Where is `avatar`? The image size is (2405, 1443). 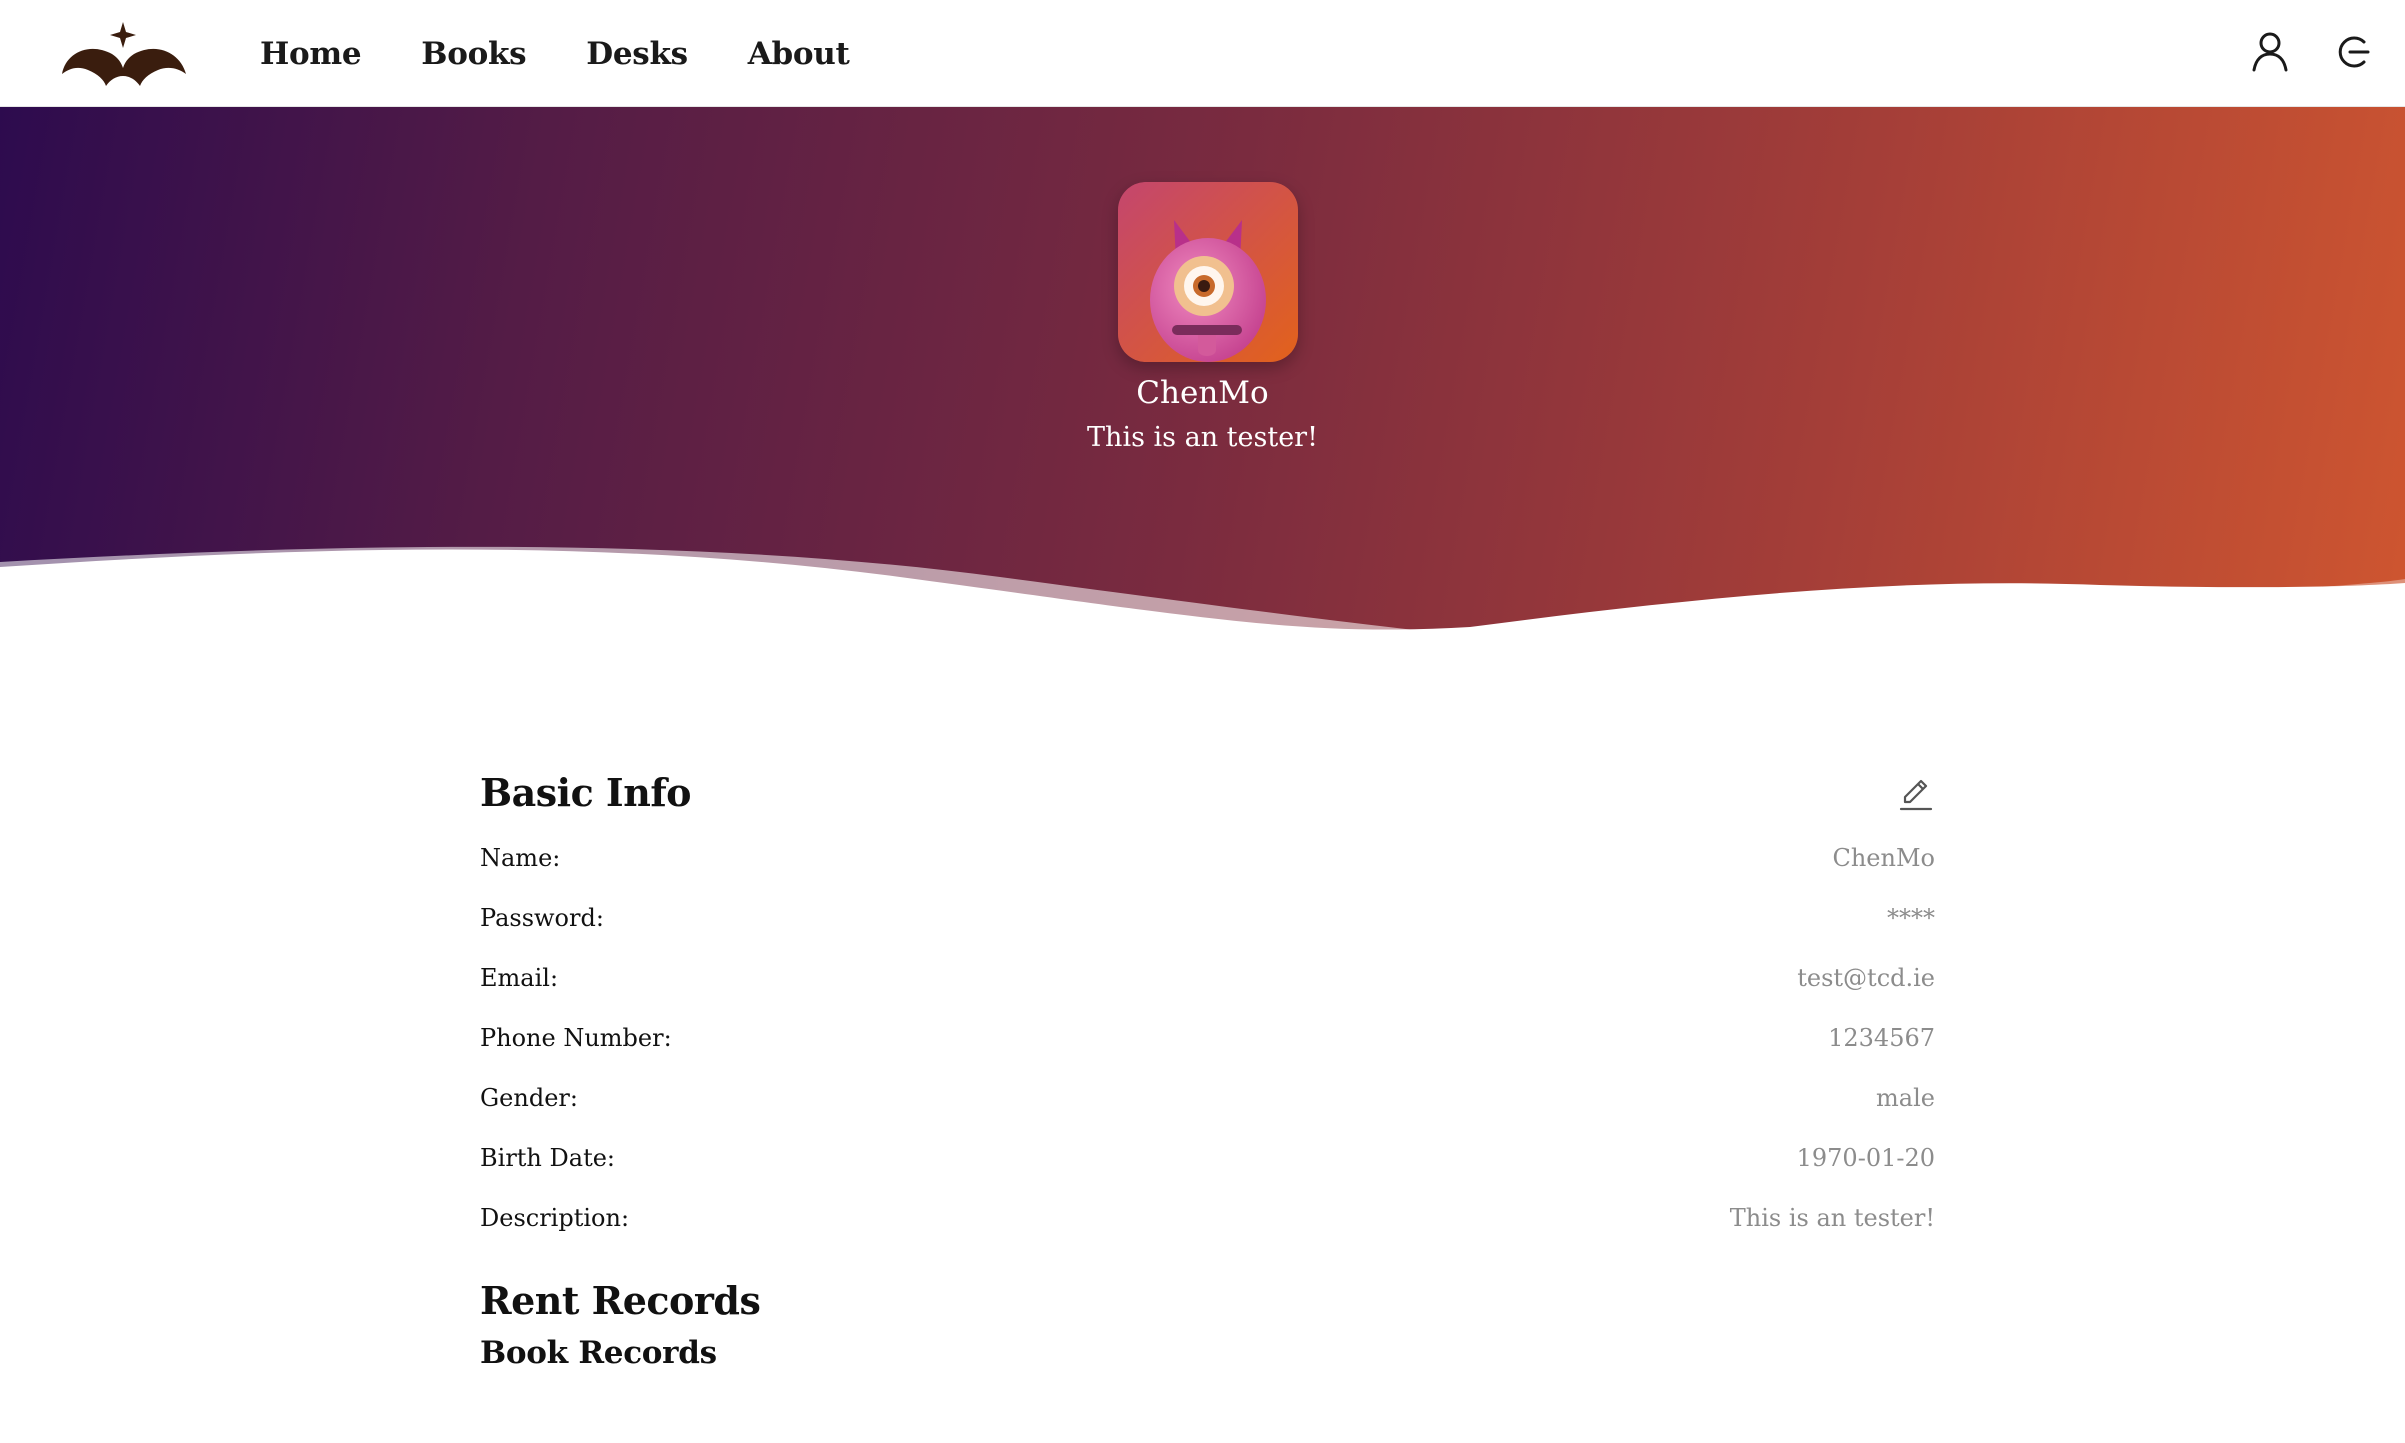 avatar is located at coordinates (1208, 272).